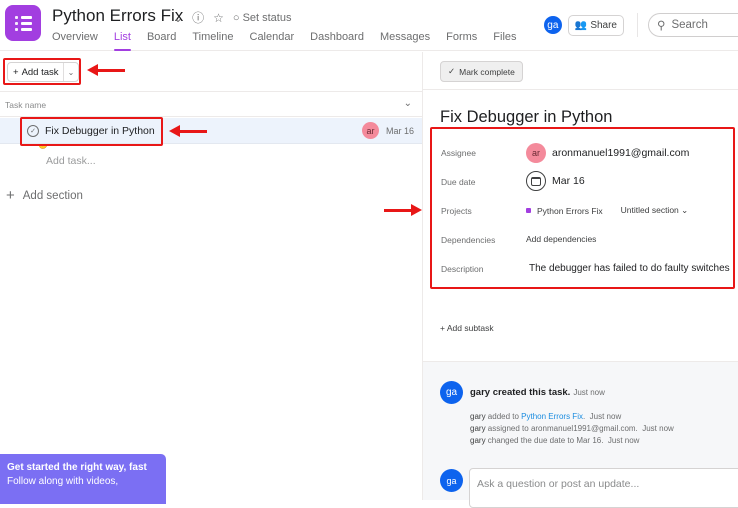  I want to click on due-date-label: Due date, so click(458, 182).